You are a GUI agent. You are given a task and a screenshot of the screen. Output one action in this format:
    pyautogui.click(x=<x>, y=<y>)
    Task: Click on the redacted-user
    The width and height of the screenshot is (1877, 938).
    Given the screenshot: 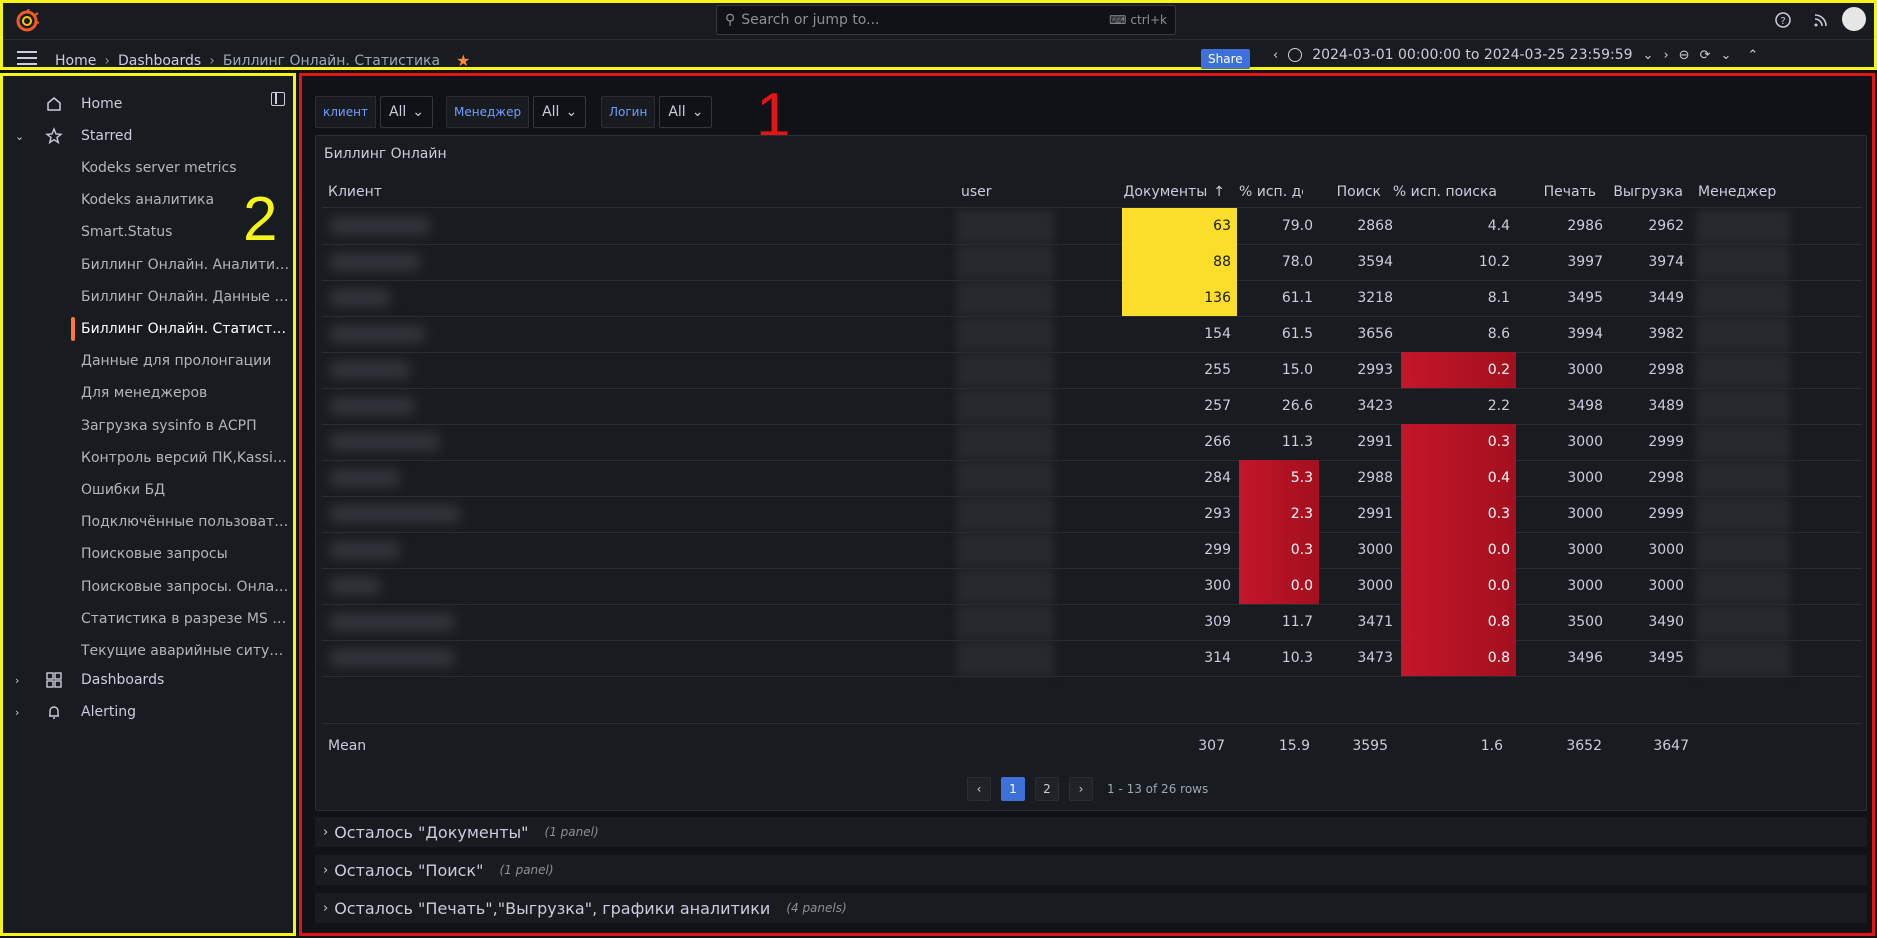 What is the action you would take?
    pyautogui.click(x=1005, y=587)
    